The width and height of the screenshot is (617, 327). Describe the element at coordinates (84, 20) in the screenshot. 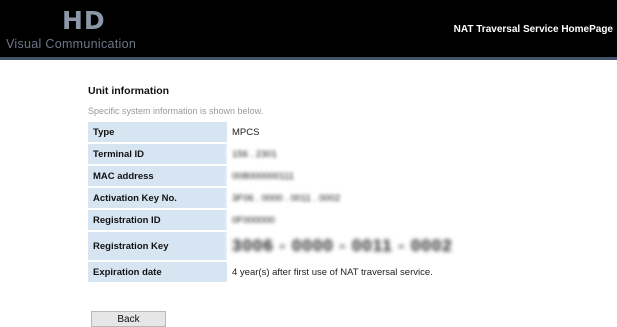

I see `hd-logo: HD` at that location.